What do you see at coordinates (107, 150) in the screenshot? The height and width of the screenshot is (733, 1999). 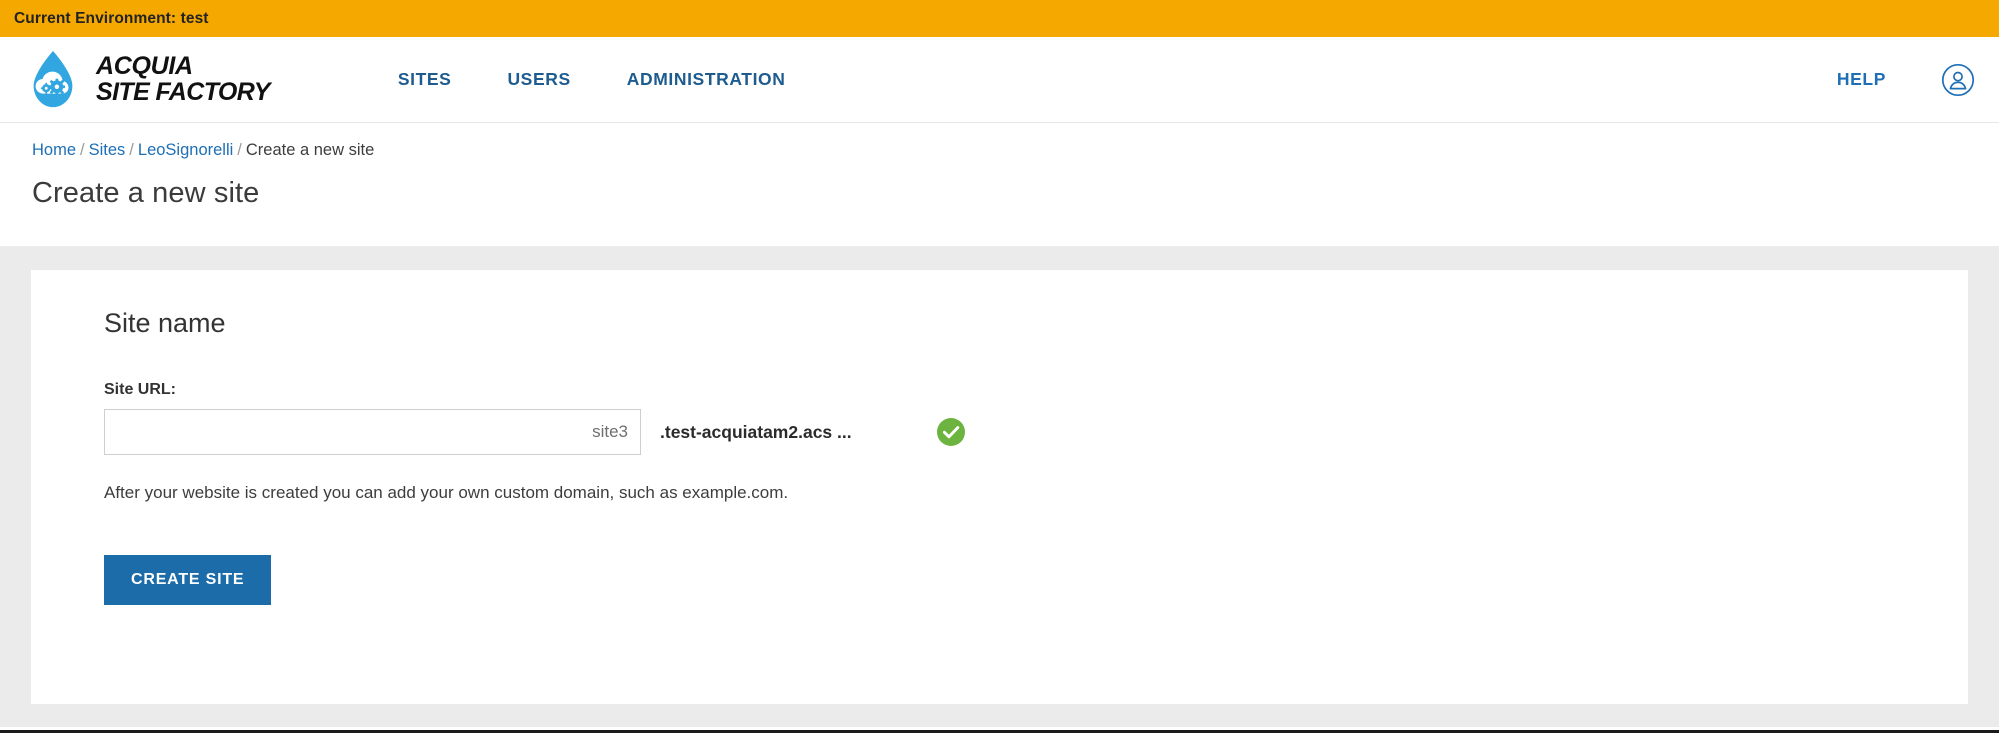 I see `breadcrumb-item-sites: Sites` at bounding box center [107, 150].